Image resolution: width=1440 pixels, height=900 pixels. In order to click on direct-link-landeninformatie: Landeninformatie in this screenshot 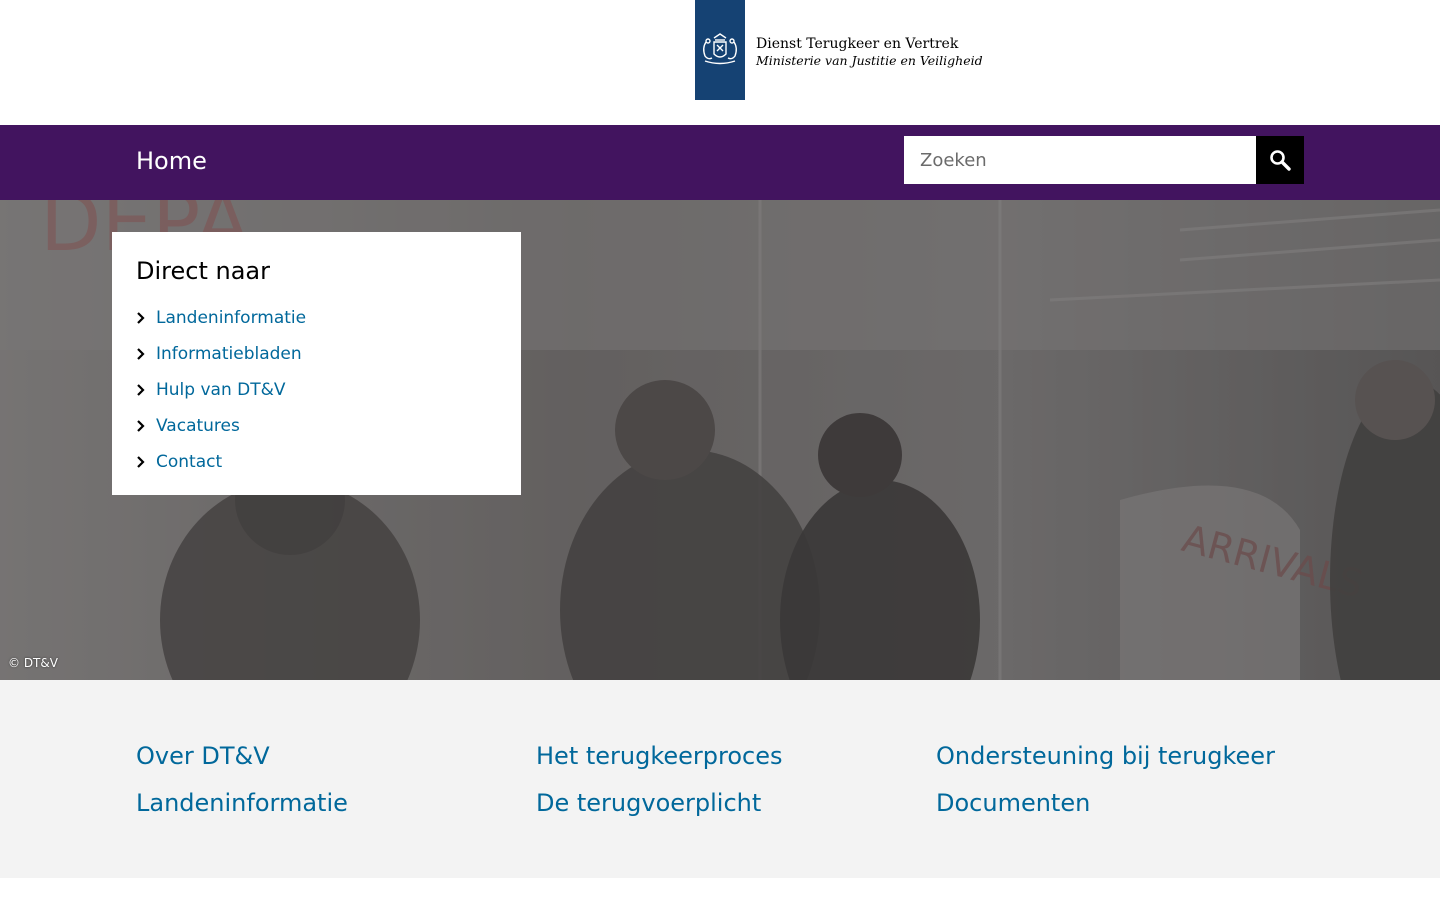, I will do `click(221, 318)`.